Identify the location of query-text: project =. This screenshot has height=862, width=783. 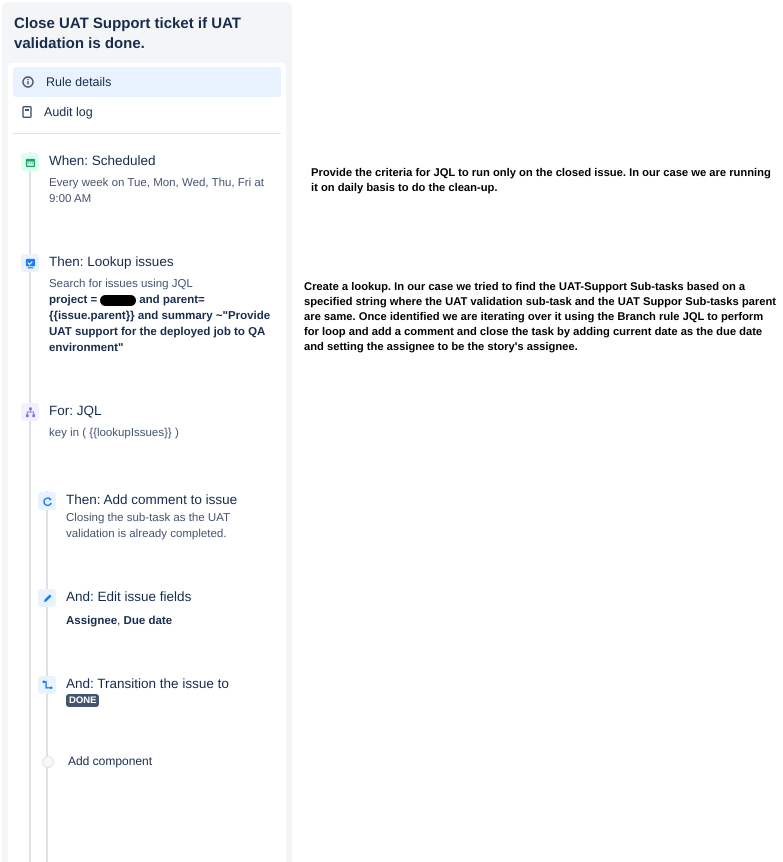
(73, 300).